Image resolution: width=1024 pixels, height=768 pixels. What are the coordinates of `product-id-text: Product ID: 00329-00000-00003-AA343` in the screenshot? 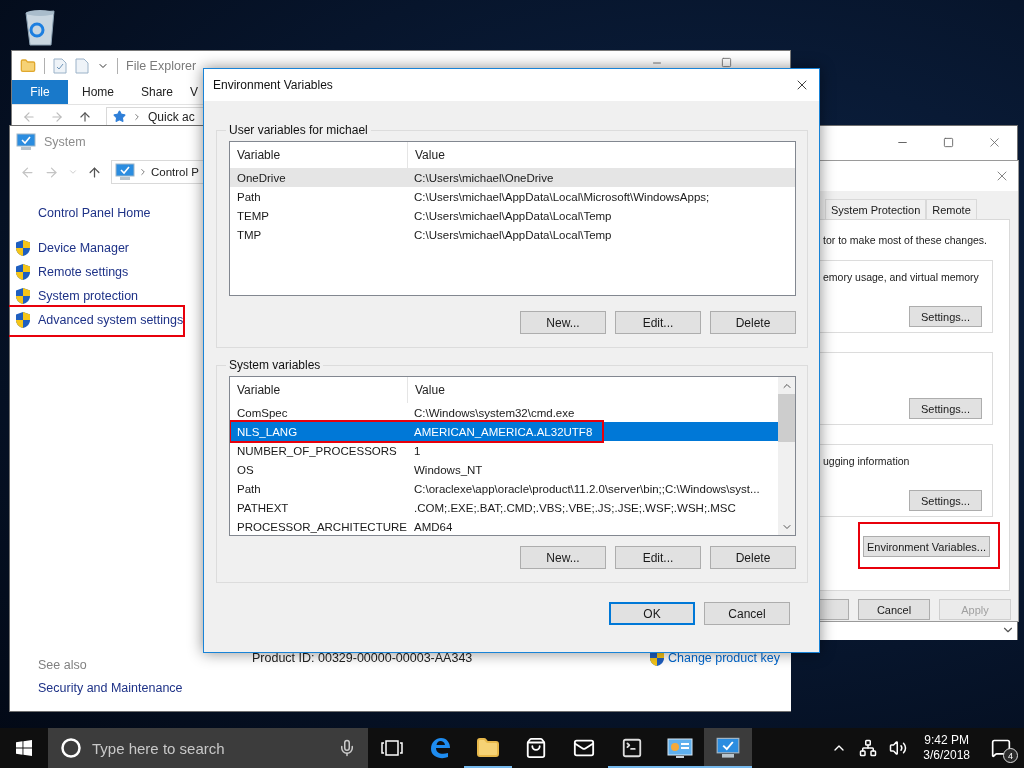 It's located at (363, 658).